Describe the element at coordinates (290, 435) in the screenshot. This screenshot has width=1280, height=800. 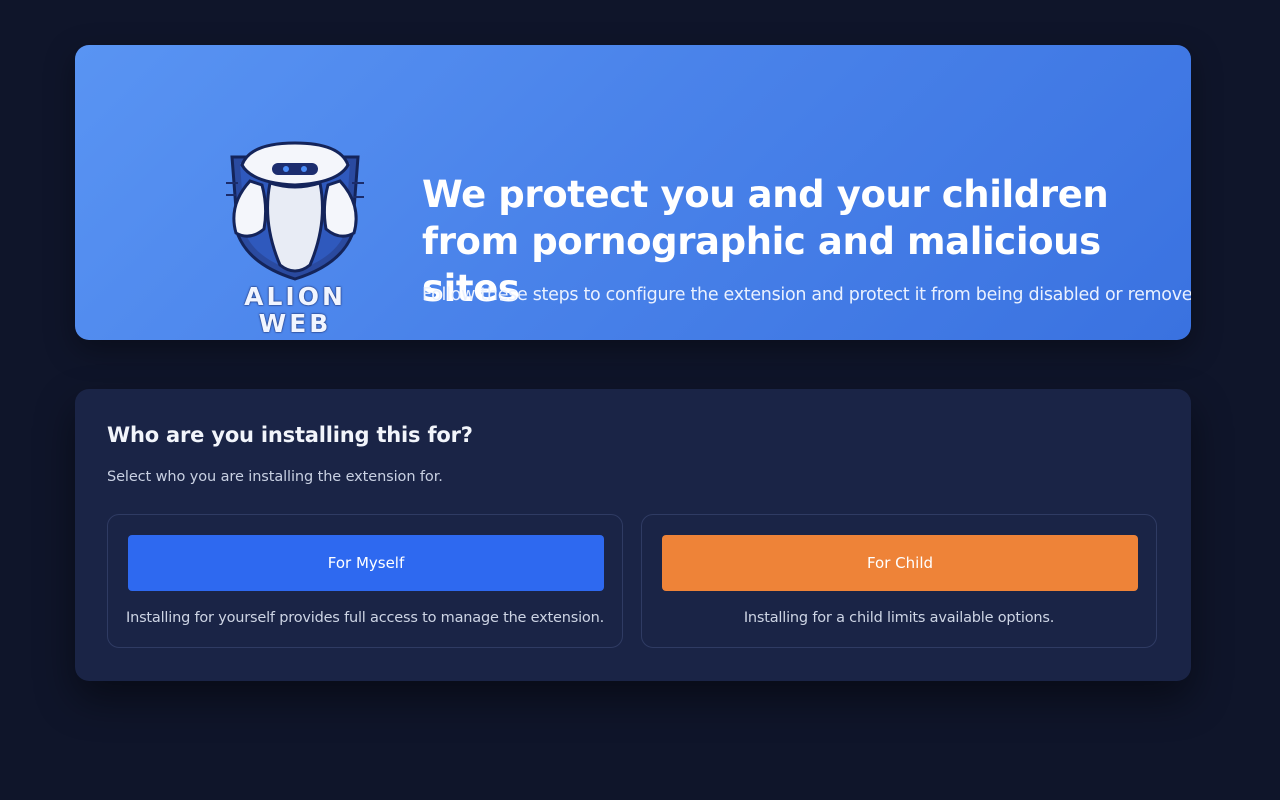
I see `card-title: Who are you installing this for?` at that location.